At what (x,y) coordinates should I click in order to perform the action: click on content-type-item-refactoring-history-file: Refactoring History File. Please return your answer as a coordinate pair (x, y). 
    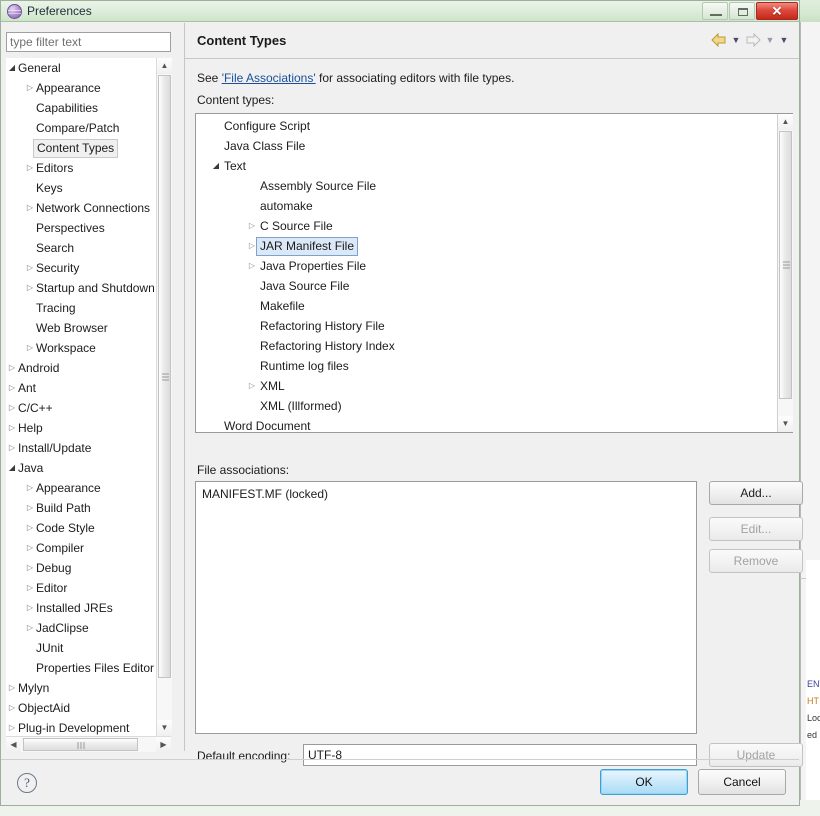
    Looking at the image, I should click on (486, 326).